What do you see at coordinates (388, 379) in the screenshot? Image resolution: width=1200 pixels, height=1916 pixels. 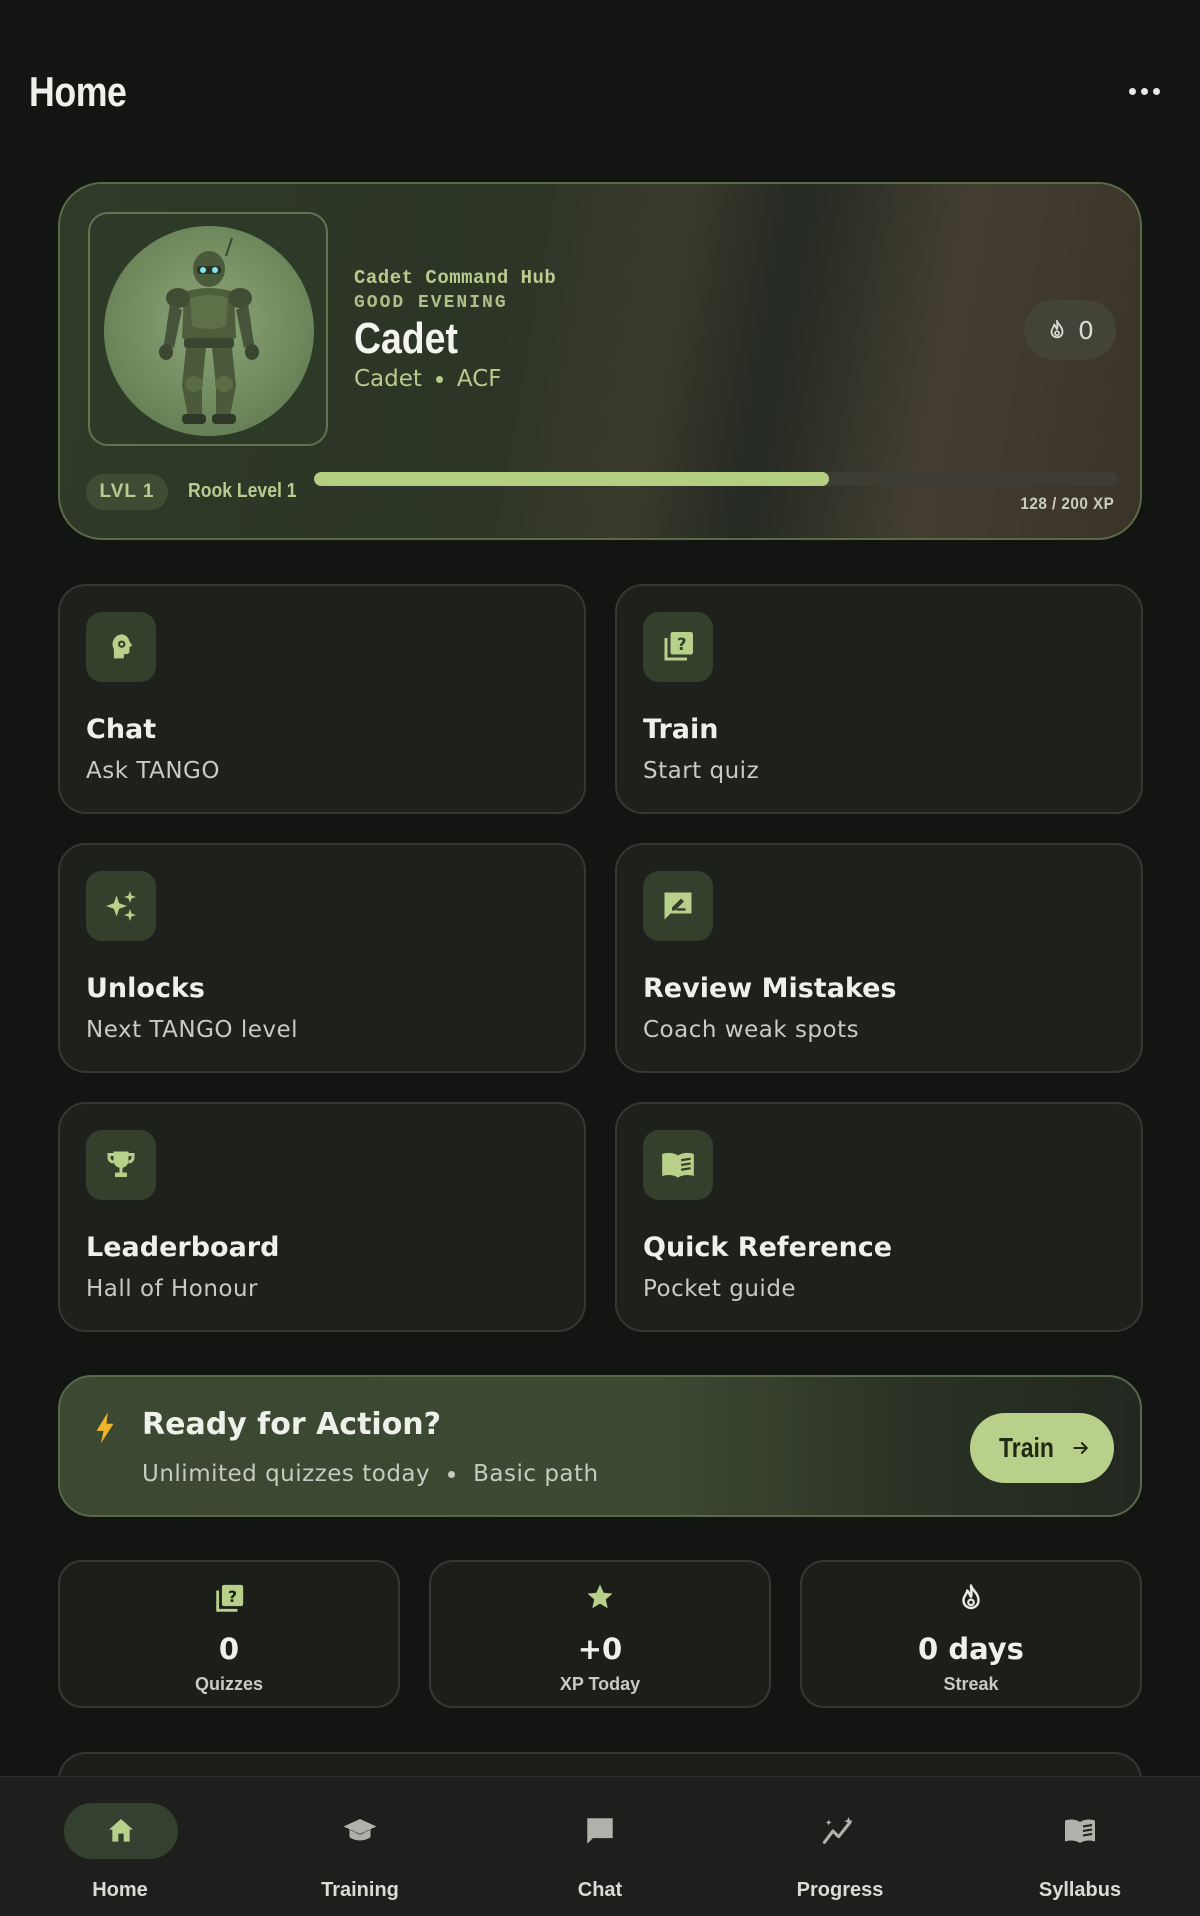 I see `user-role: Cadet` at bounding box center [388, 379].